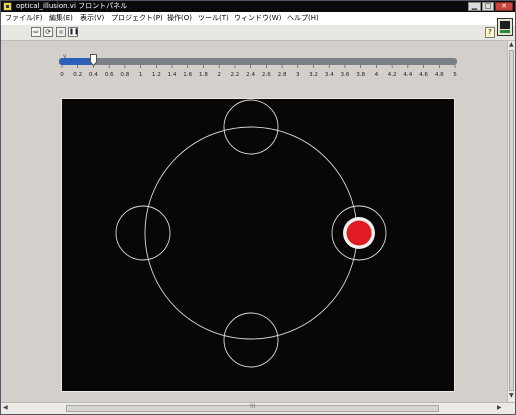 The image size is (516, 415). I want to click on slider-tick-label: 0.8, so click(124, 75).